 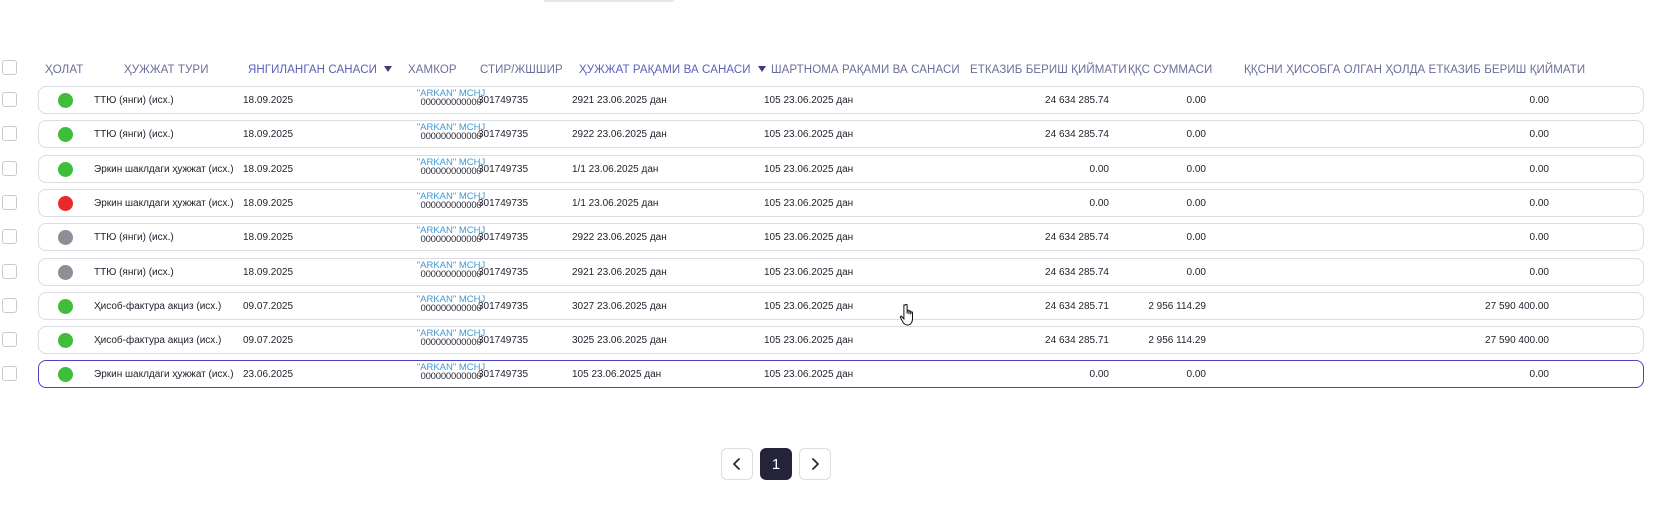 I want to click on header-doc-type: ҲУЖЖАТ ТУРИ, so click(x=166, y=70).